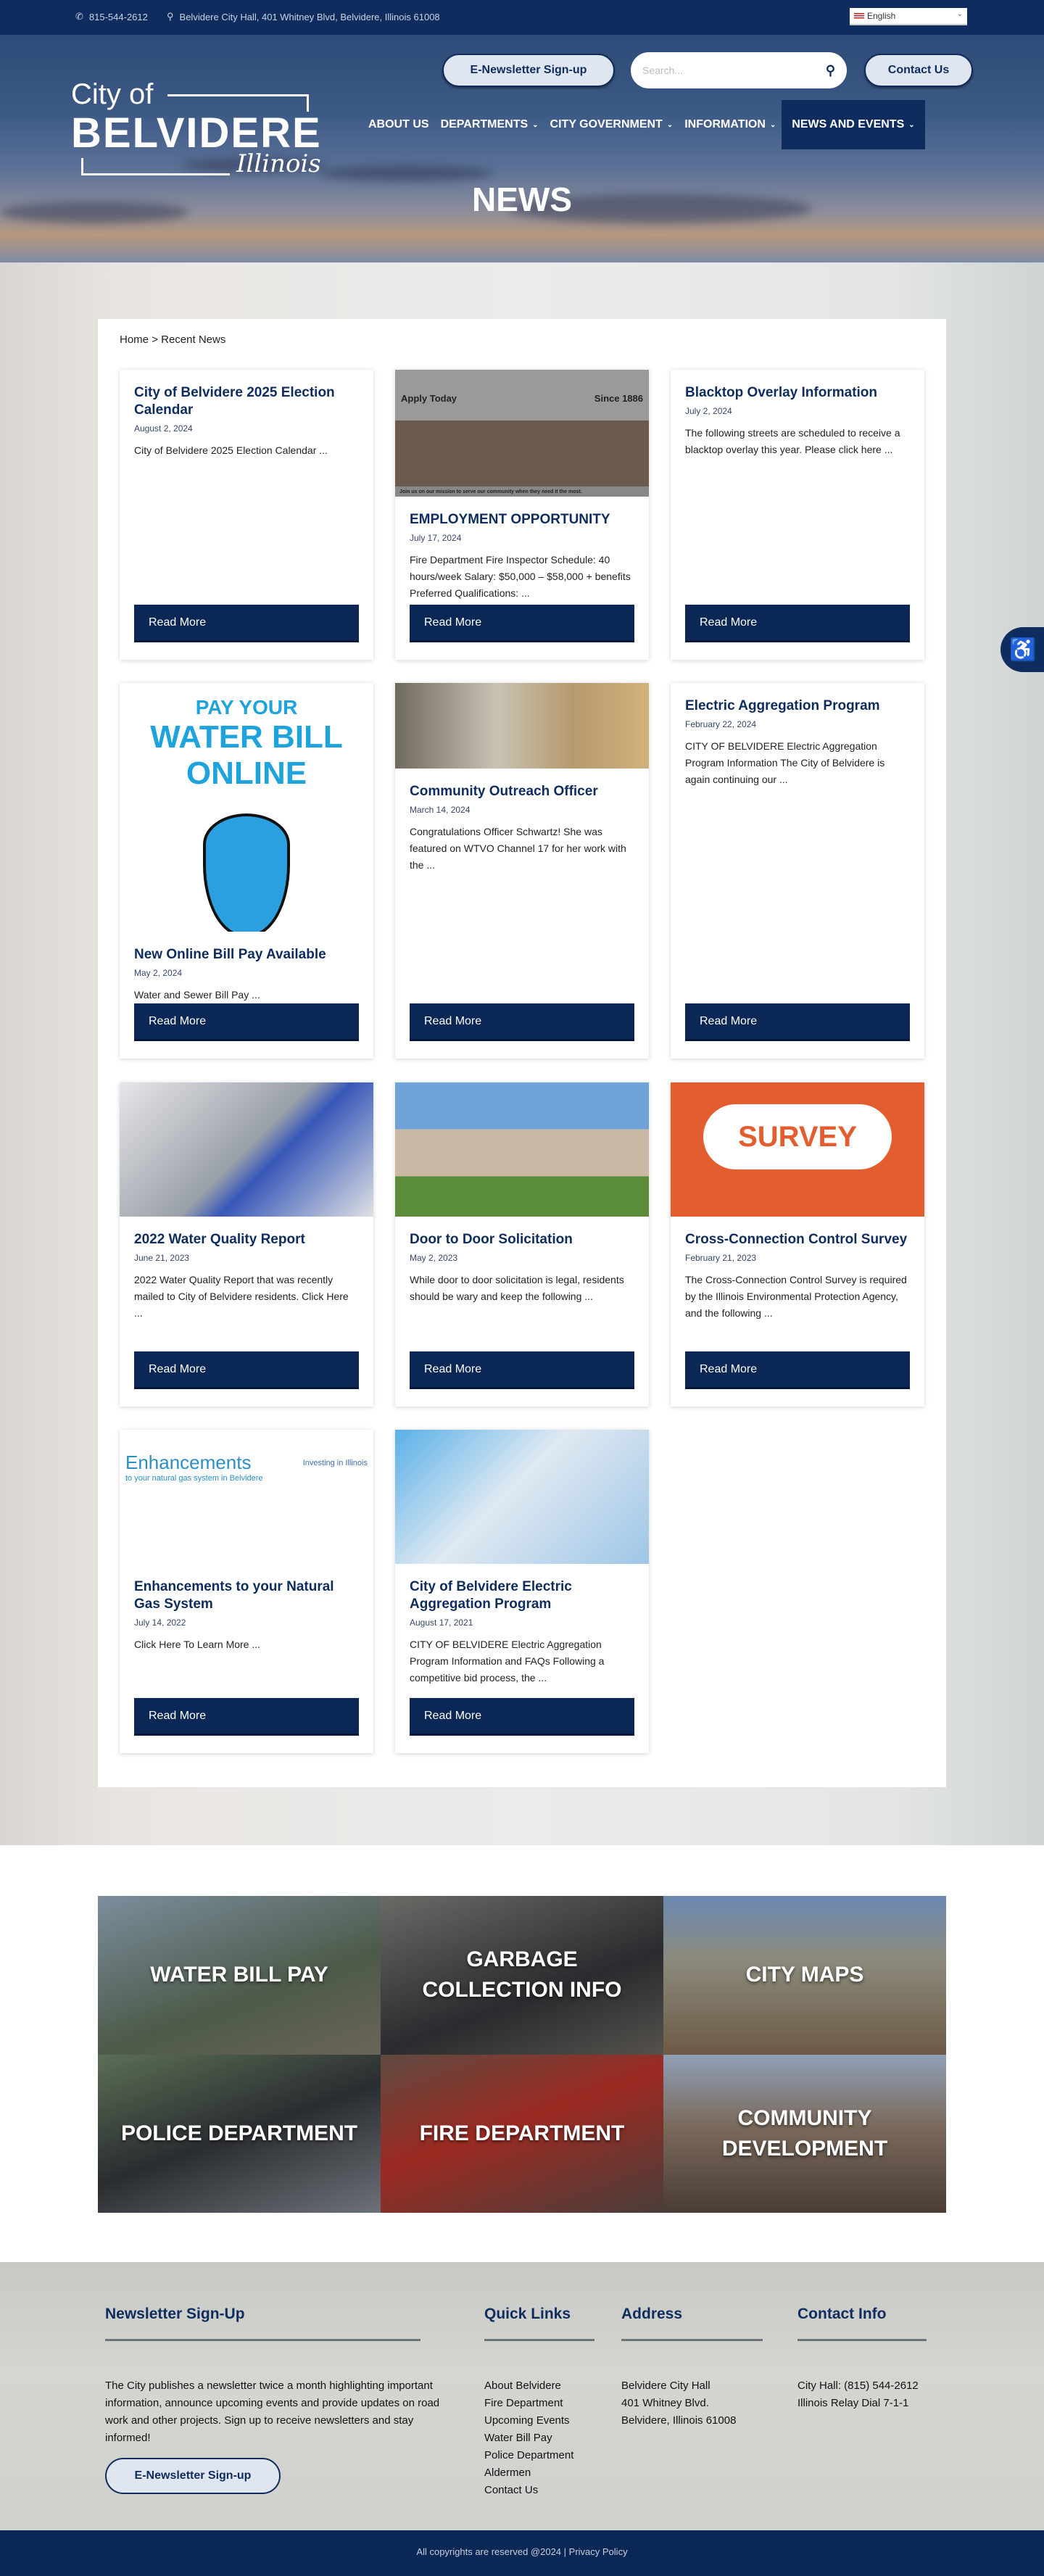  I want to click on nav-information: INFORMATION ⌄, so click(730, 125).